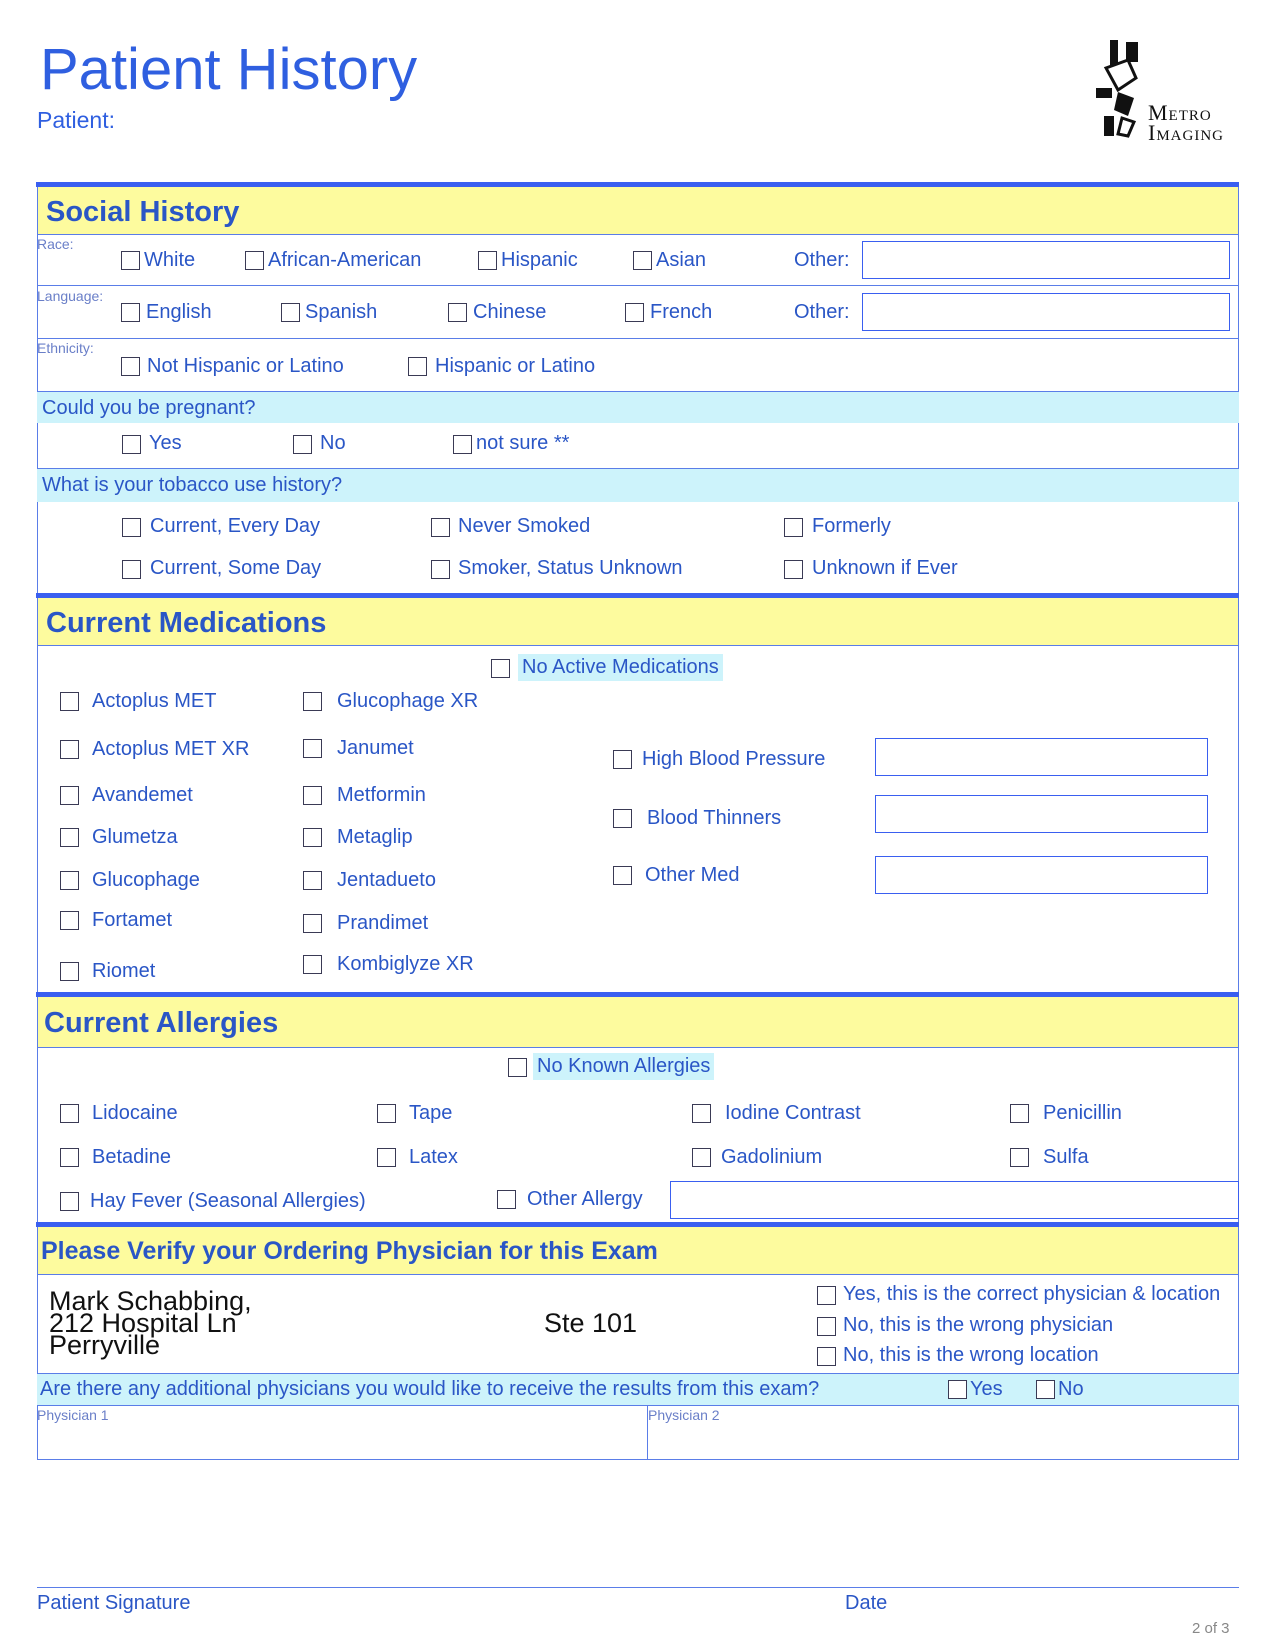 This screenshot has height=1650, width=1275. What do you see at coordinates (701, 1113) in the screenshot?
I see `allergy-iodine-contrast-checkbox` at bounding box center [701, 1113].